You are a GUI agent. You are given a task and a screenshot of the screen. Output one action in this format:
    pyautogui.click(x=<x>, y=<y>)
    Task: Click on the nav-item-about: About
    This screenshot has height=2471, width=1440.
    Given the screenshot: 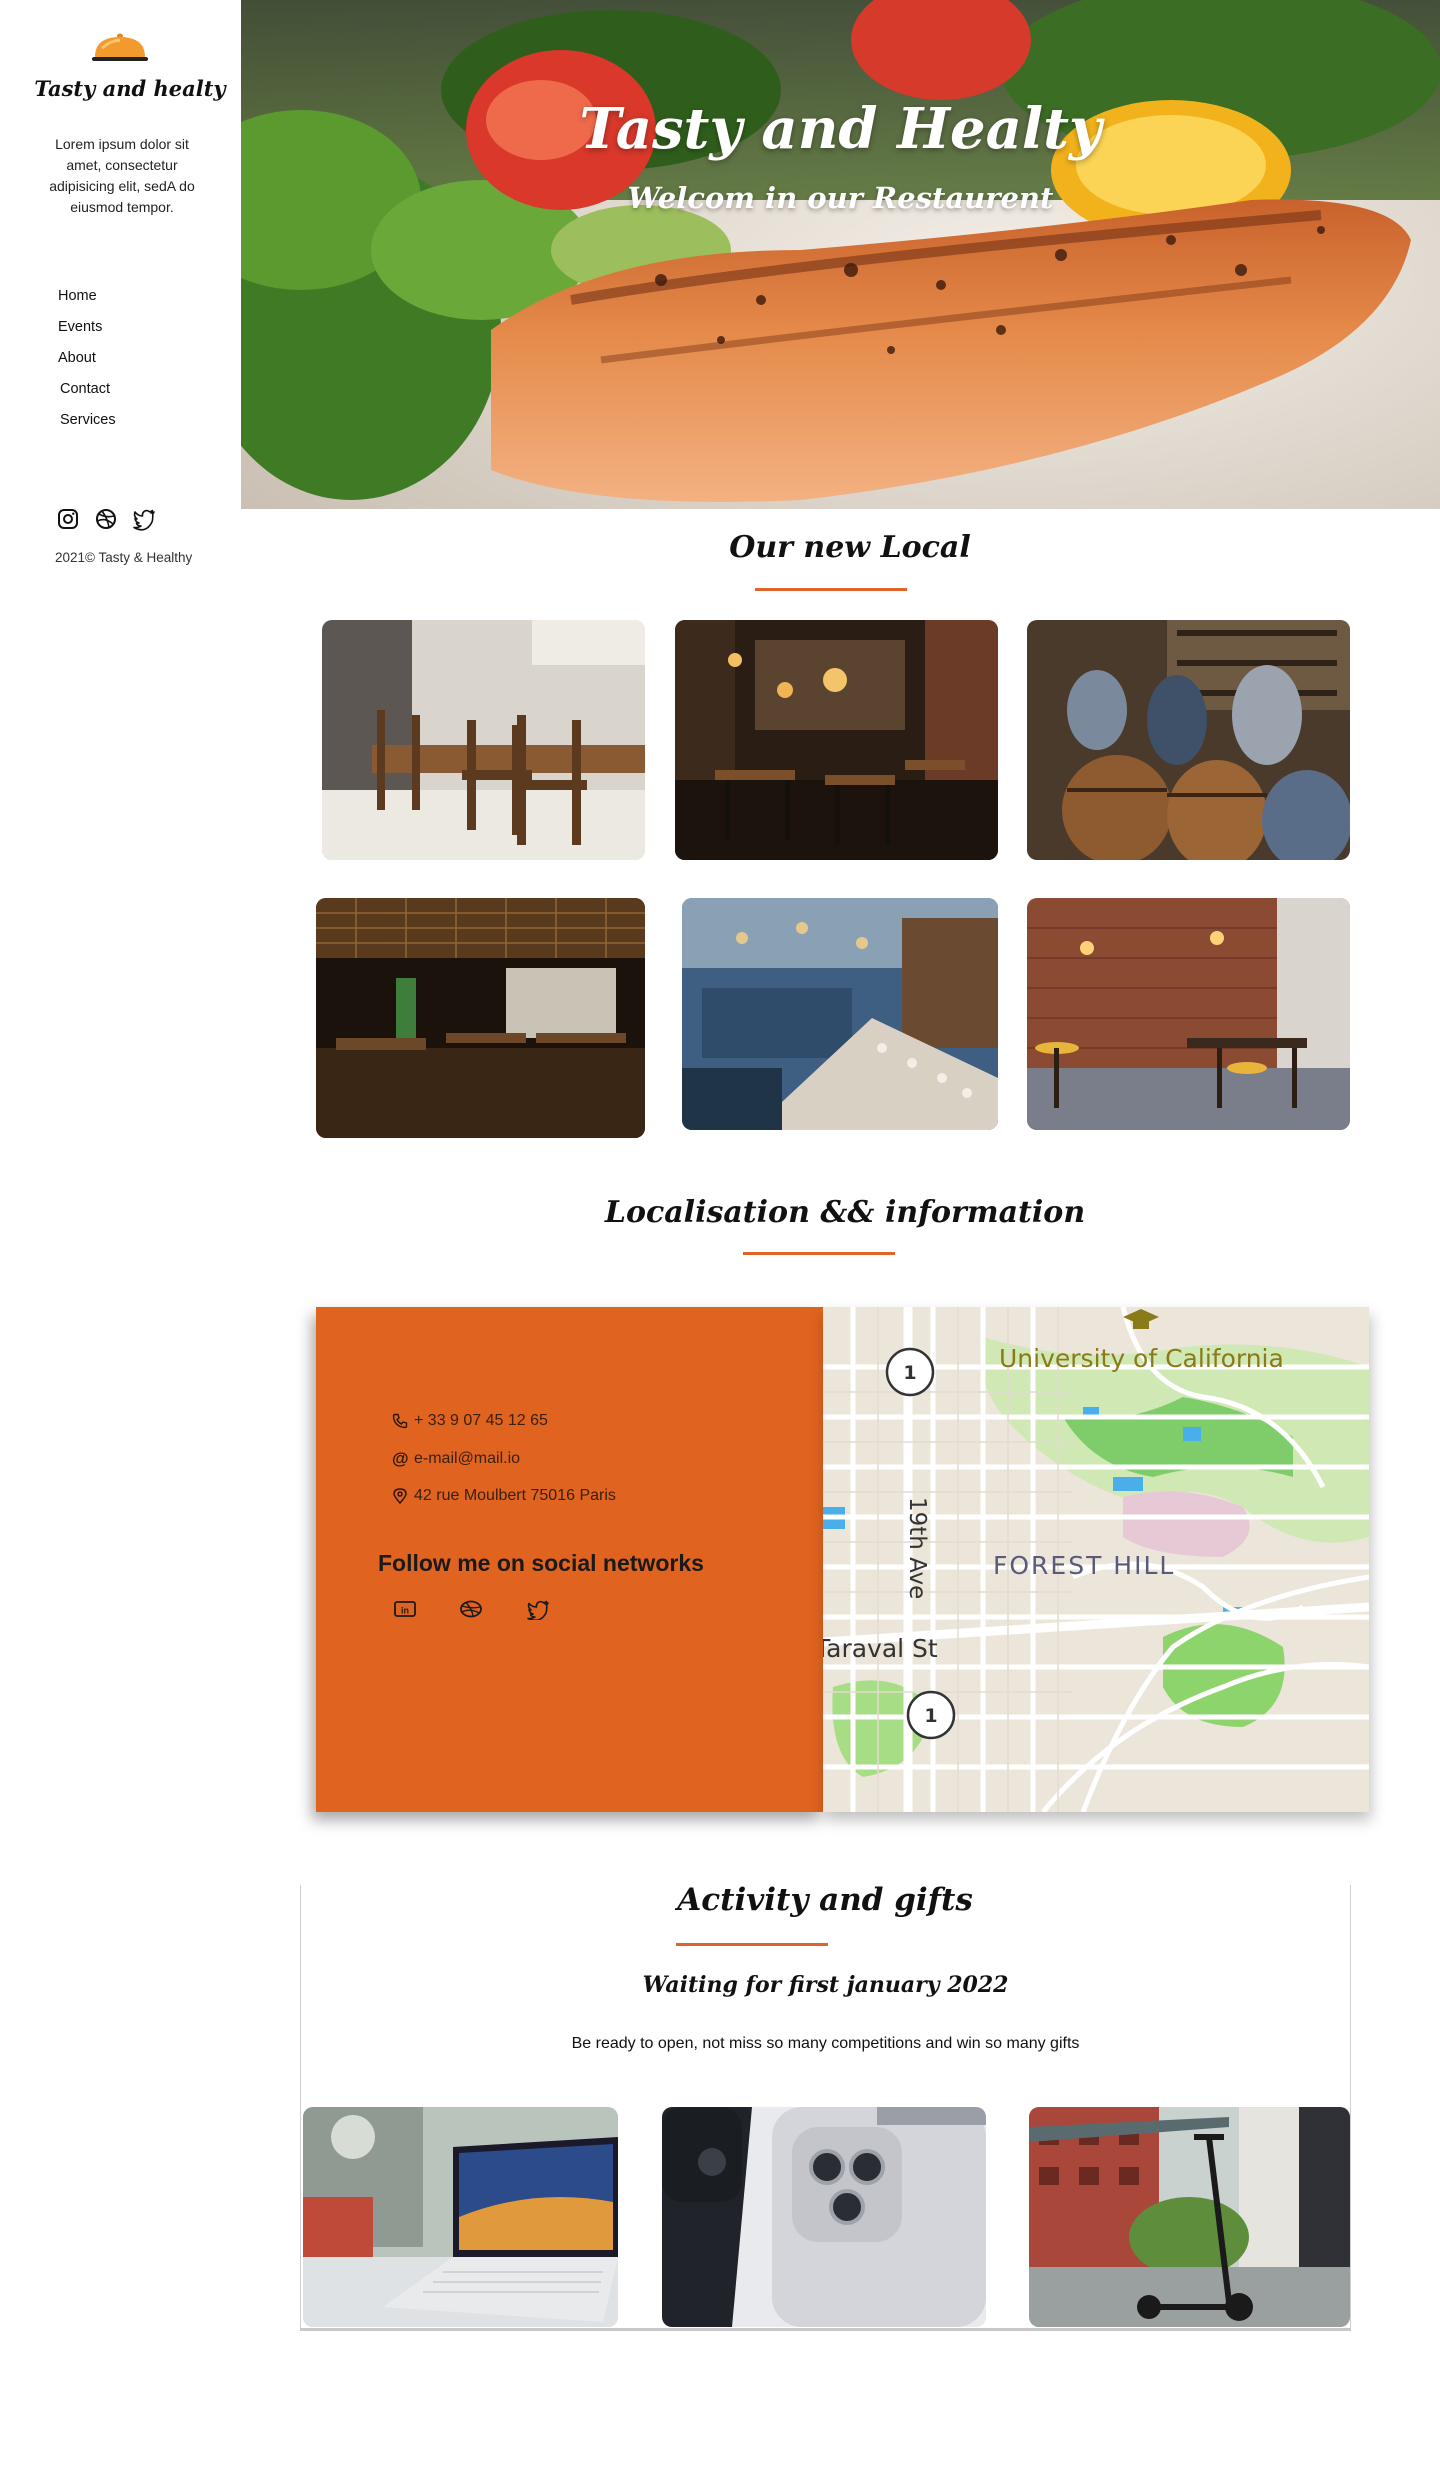 What is the action you would take?
    pyautogui.click(x=87, y=363)
    